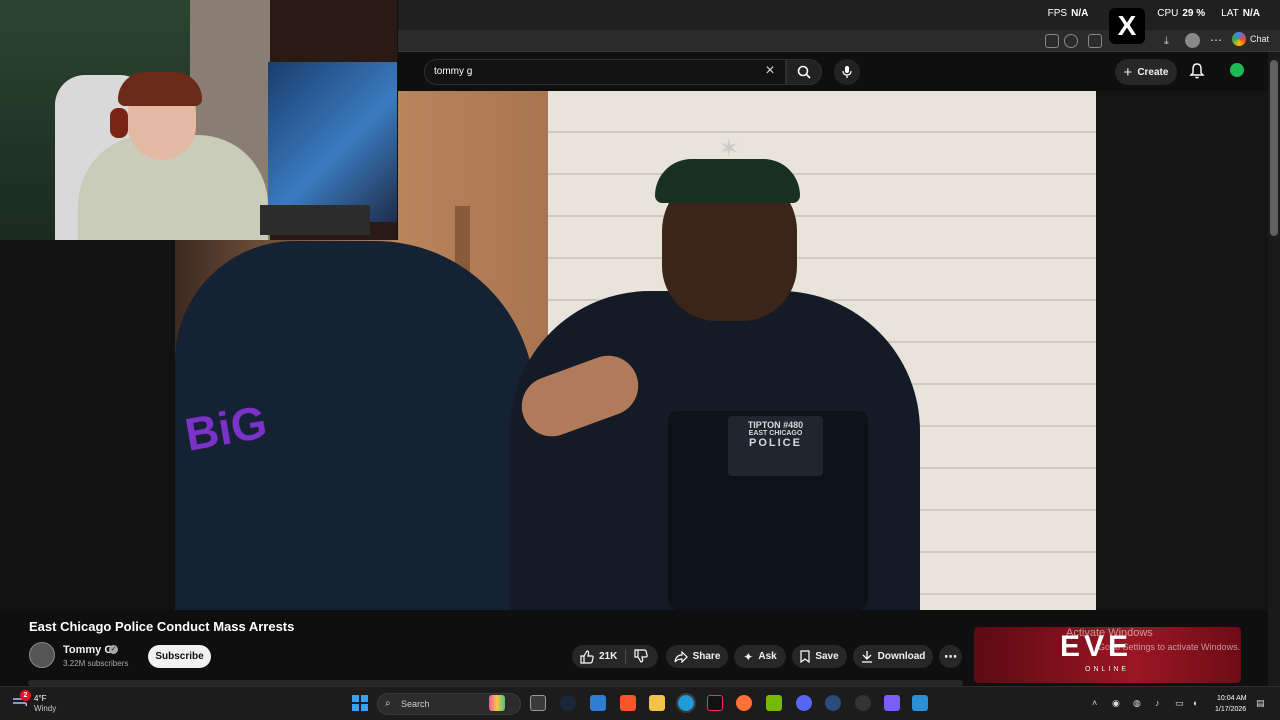 The height and width of the screenshot is (720, 1280). Describe the element at coordinates (199, 120) in the screenshot. I see `webcam-overlay` at that location.